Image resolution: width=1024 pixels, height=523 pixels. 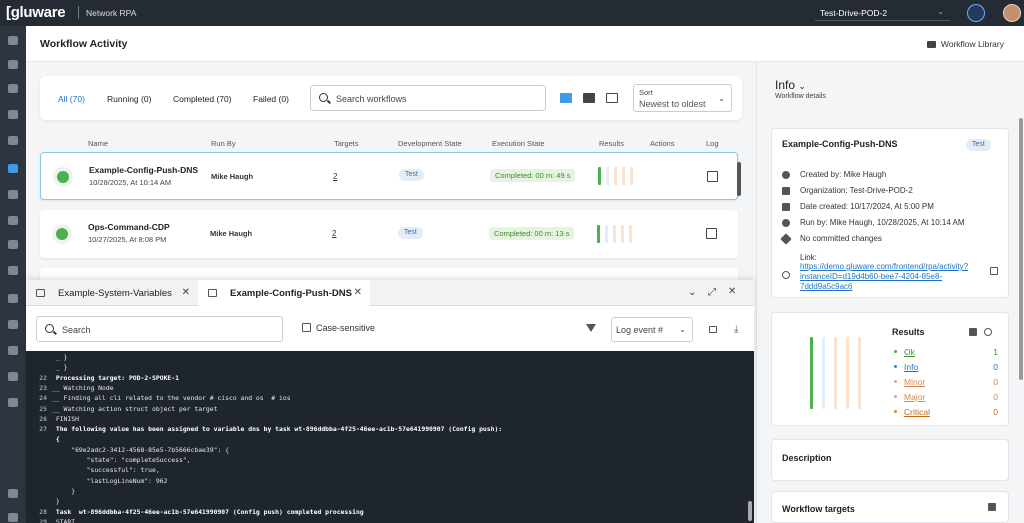 What do you see at coordinates (121, 460) in the screenshot?
I see `line-text: "state": "completeSuccess",` at bounding box center [121, 460].